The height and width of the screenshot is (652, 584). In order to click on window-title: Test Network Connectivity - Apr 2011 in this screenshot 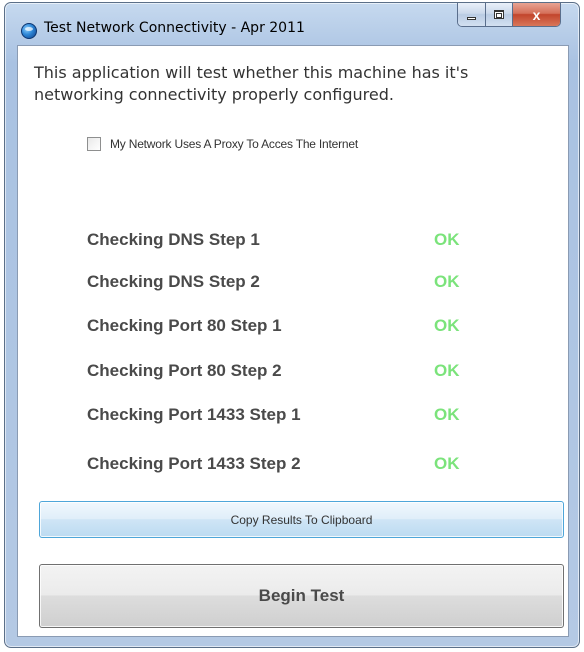, I will do `click(174, 28)`.